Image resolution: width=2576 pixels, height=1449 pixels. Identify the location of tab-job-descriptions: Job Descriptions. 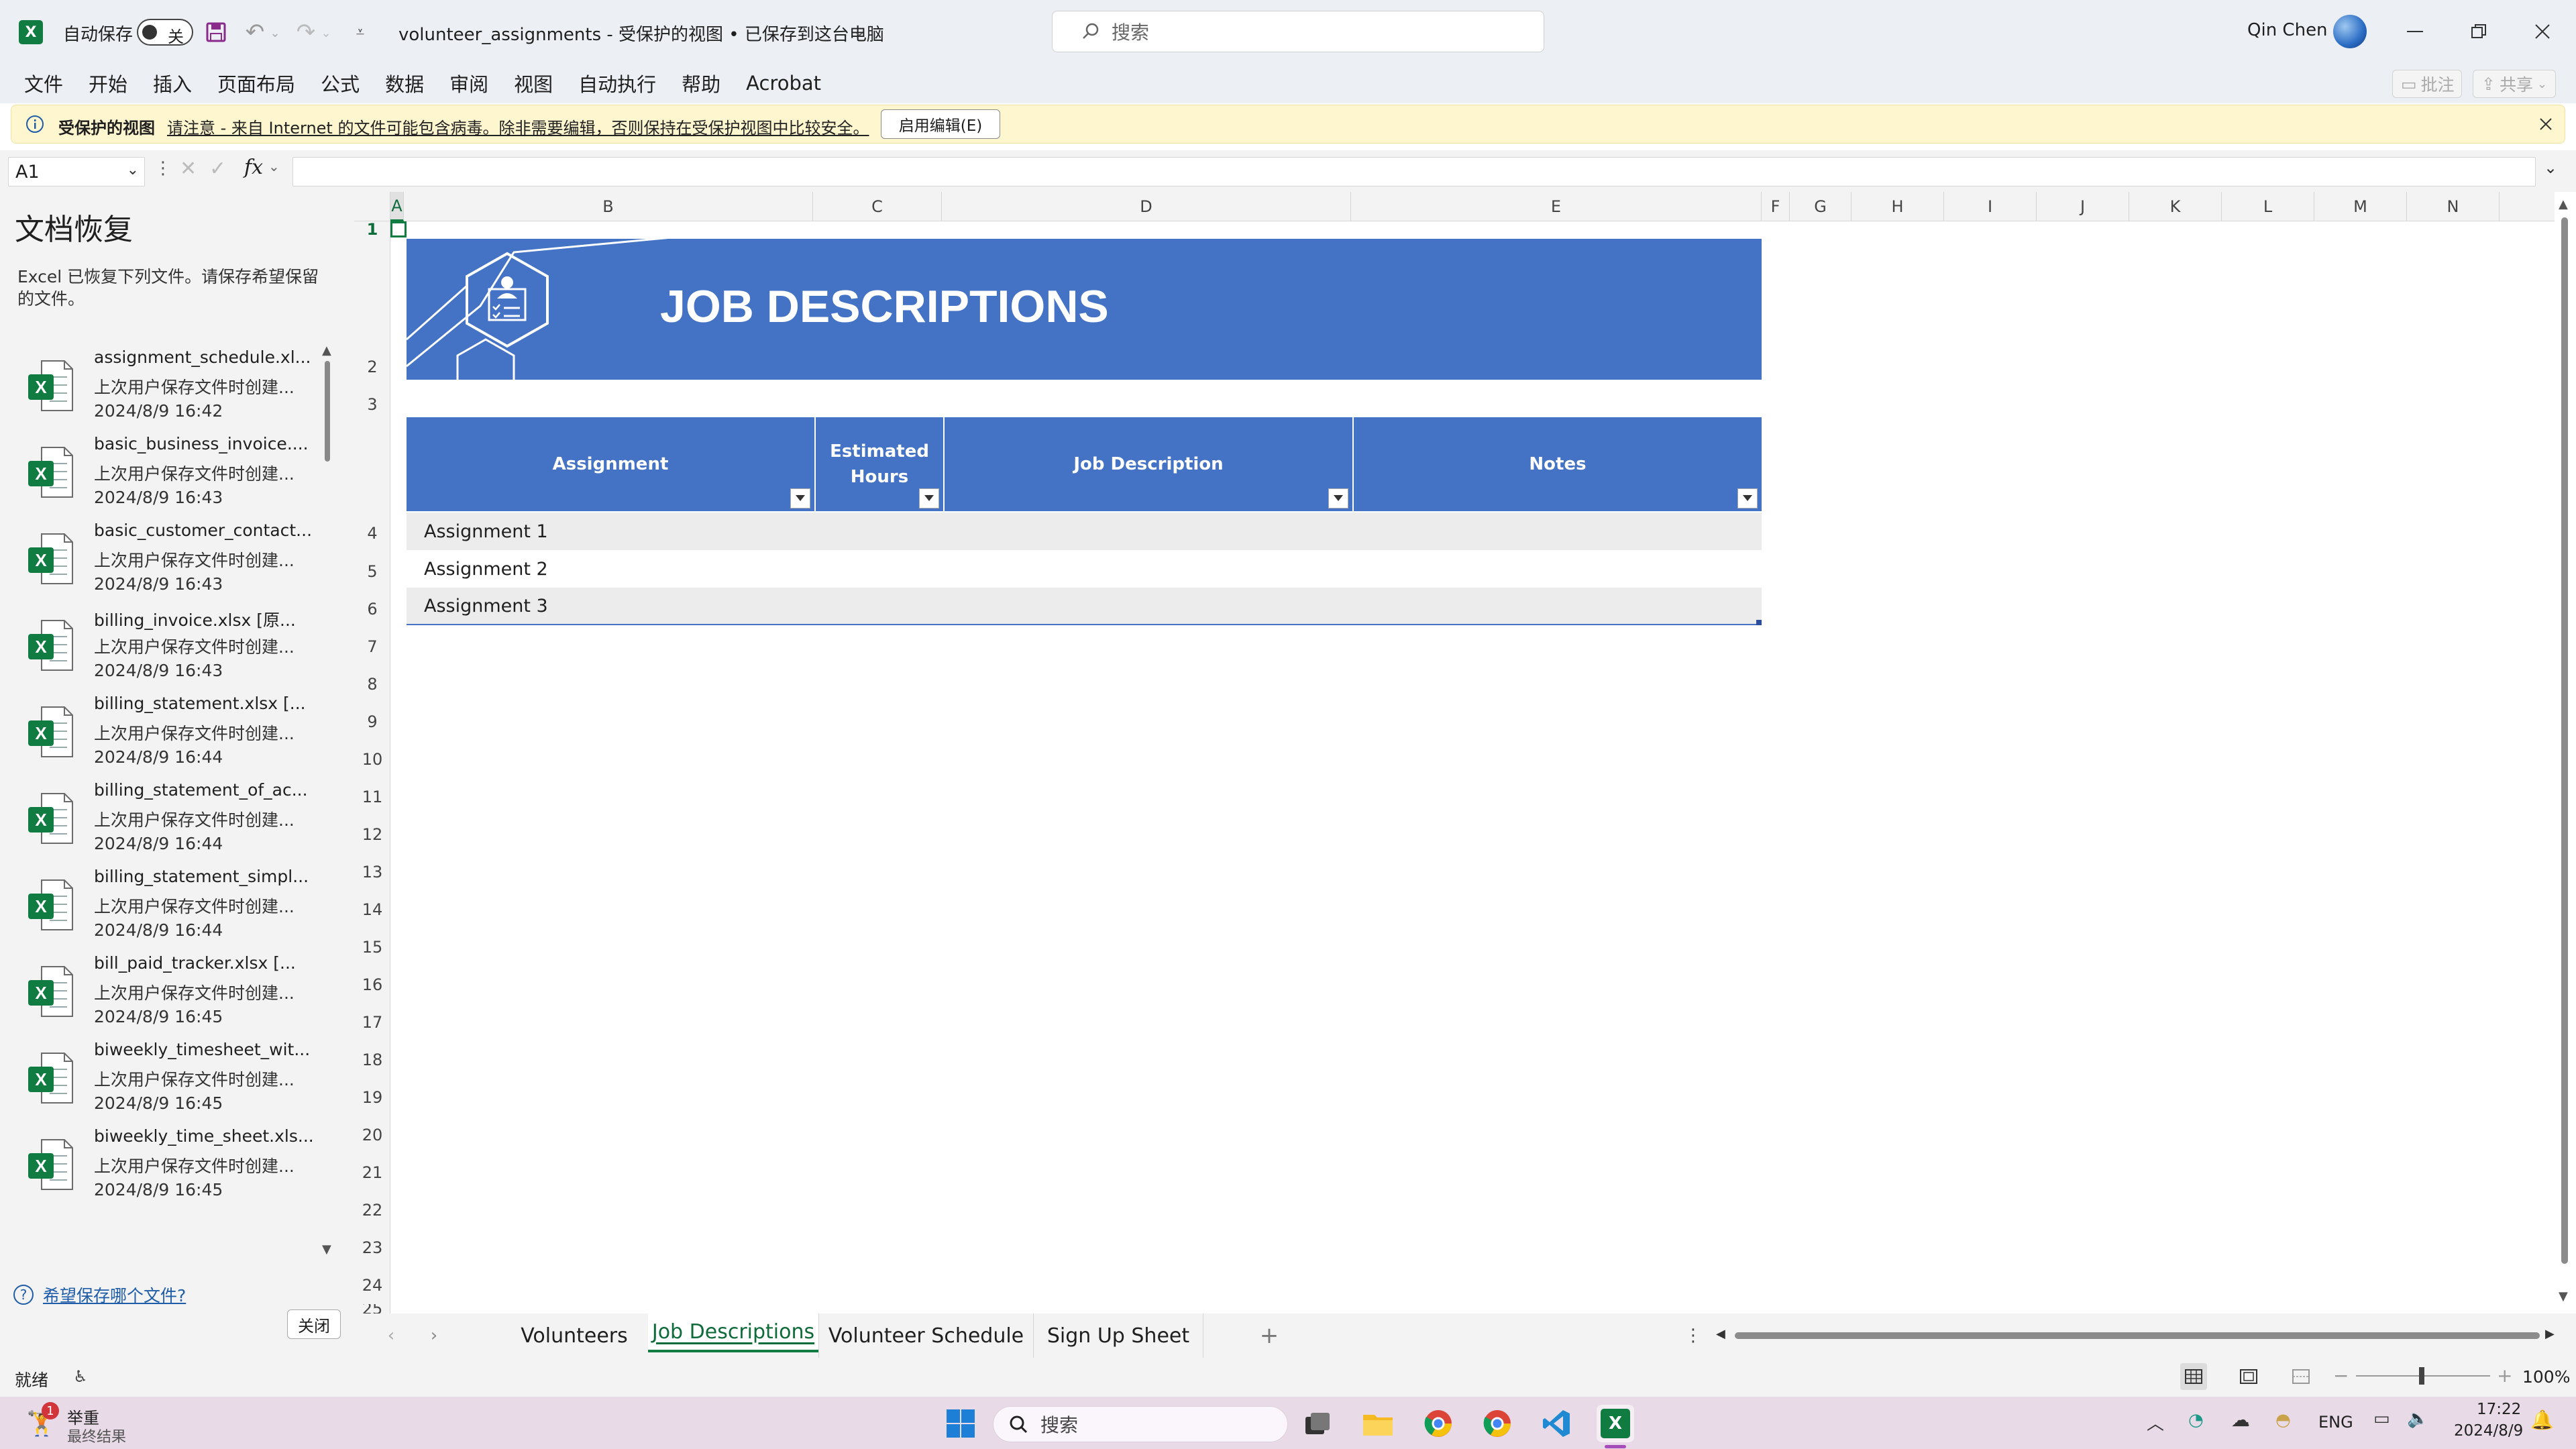
(733, 1332).